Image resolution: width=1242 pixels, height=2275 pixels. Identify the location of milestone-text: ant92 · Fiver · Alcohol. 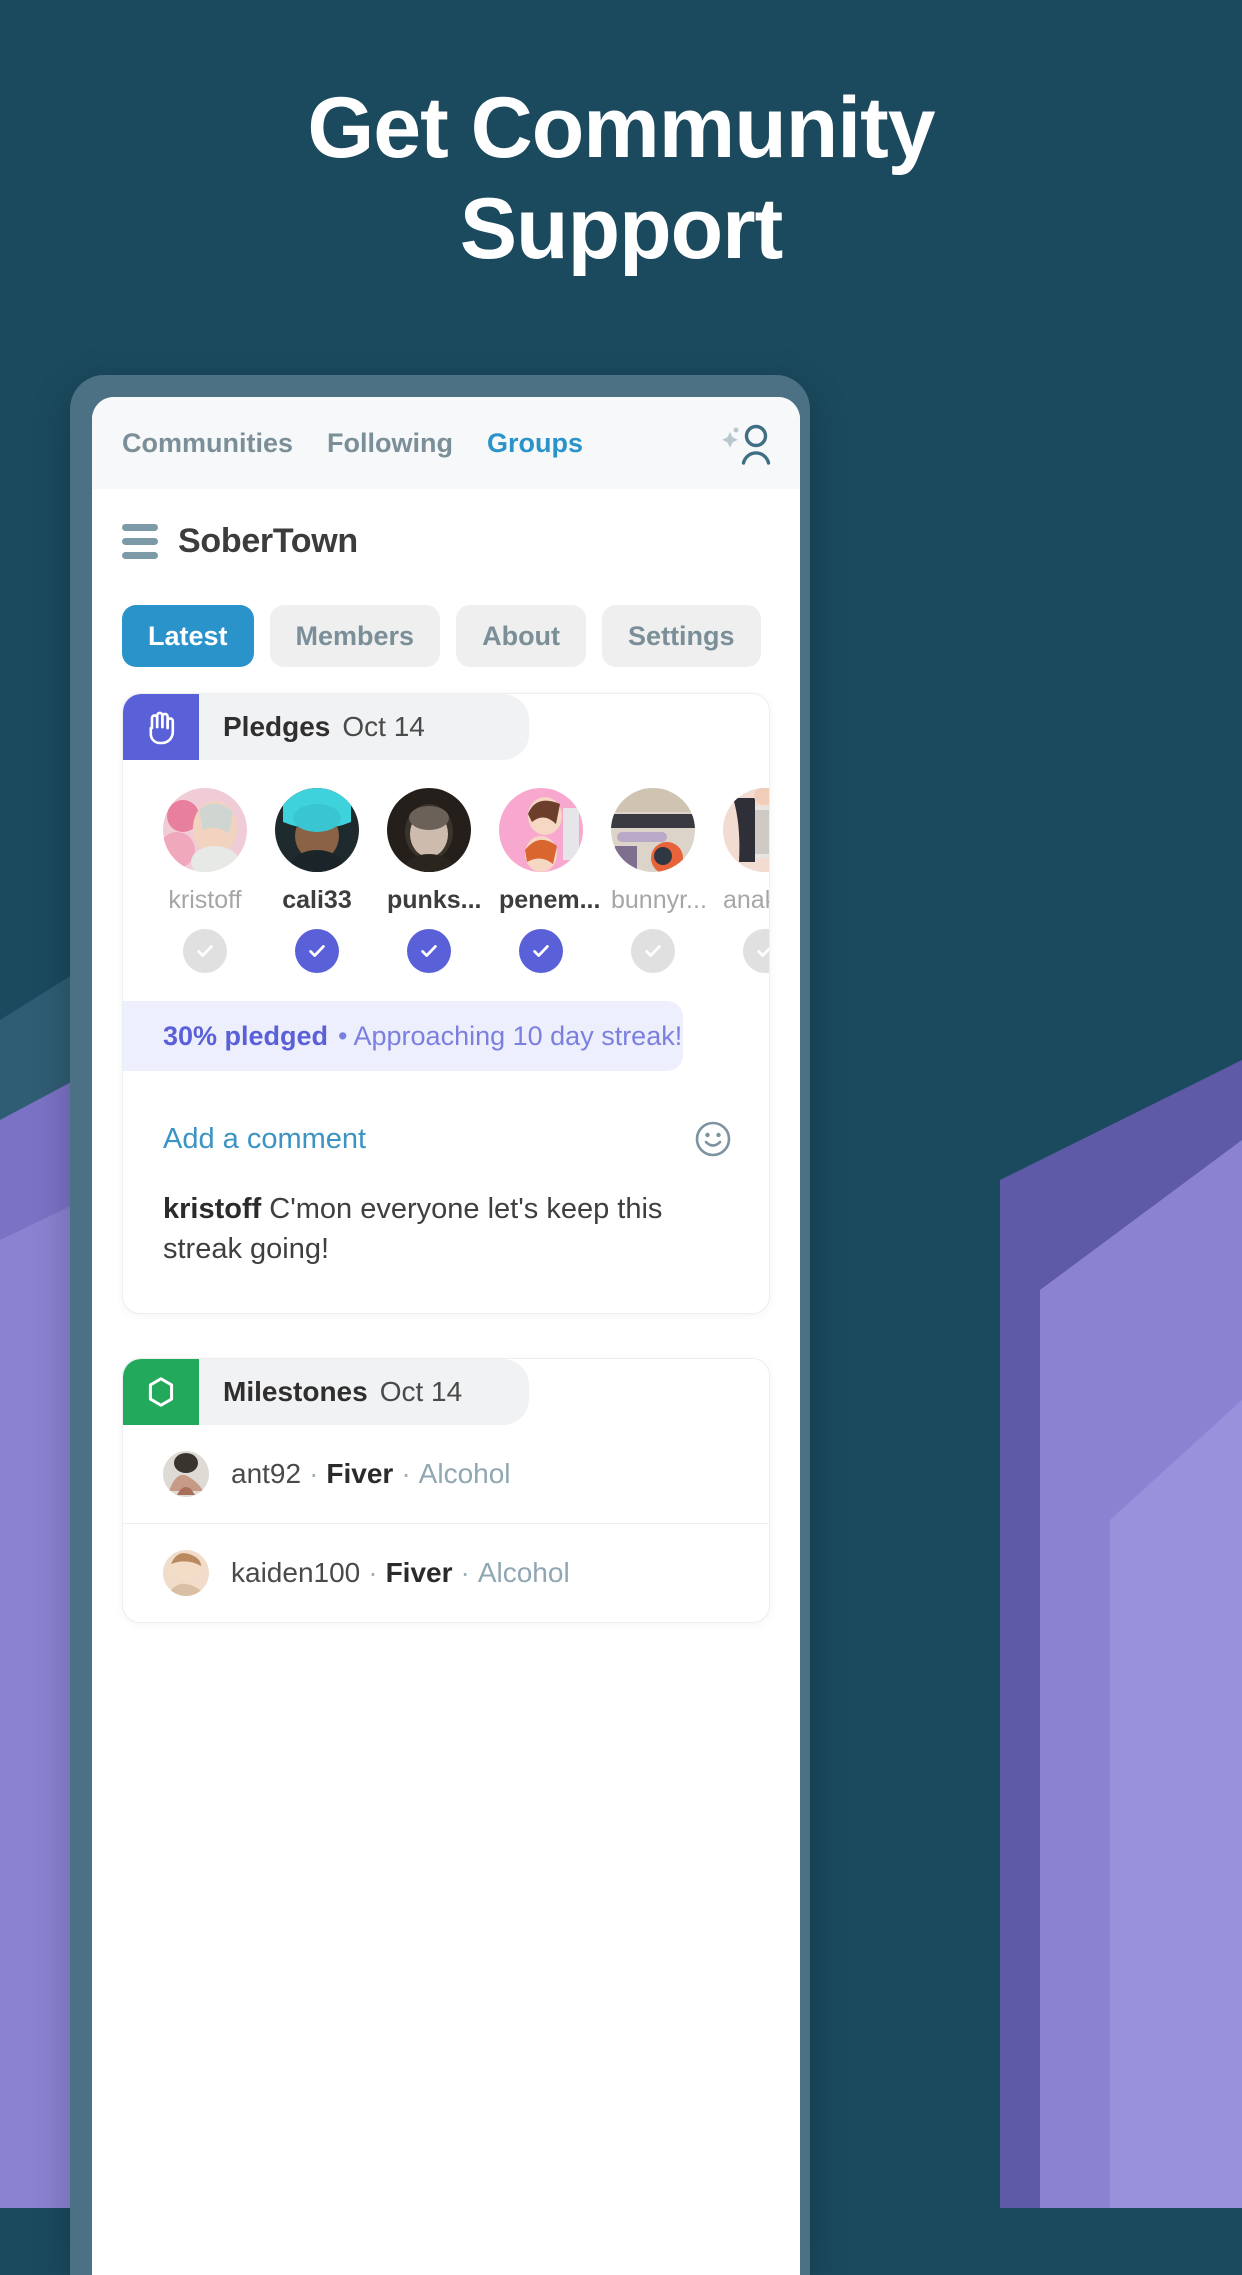
(371, 1474).